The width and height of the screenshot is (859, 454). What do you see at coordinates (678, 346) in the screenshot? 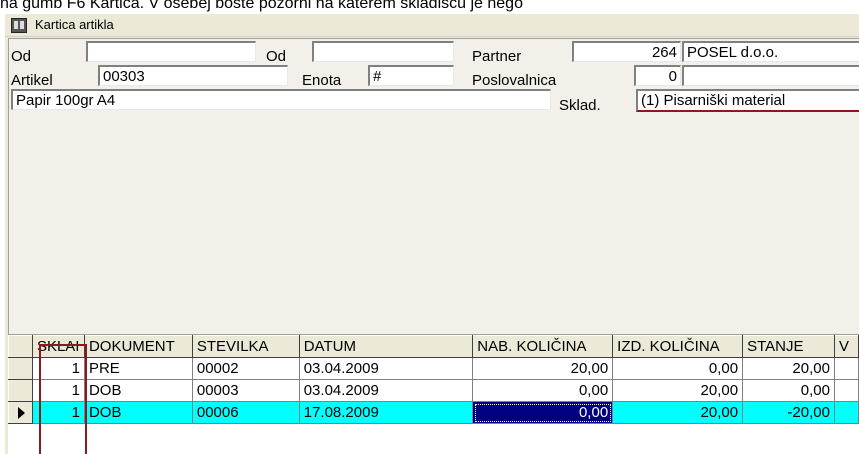
I see `column-header-izd-kolicina: IZD. KOLIČINA` at bounding box center [678, 346].